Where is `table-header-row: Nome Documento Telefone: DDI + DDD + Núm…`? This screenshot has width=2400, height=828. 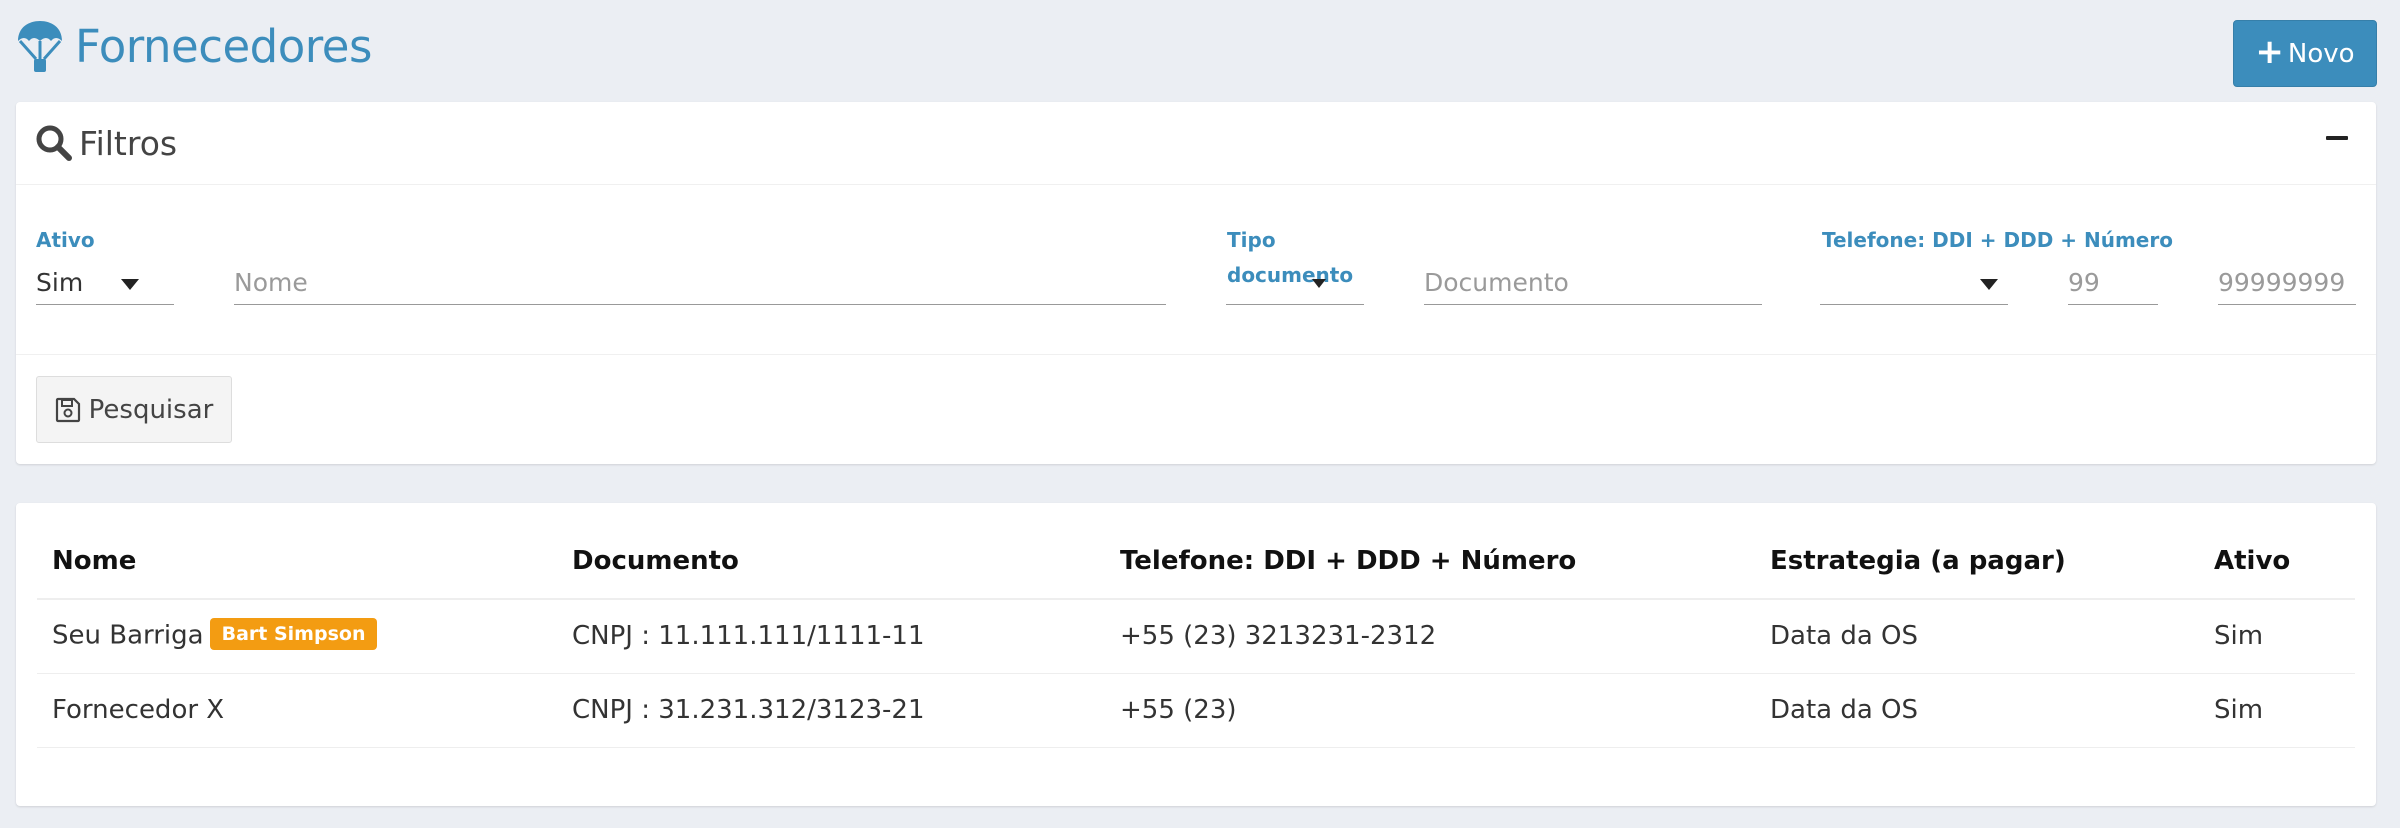
table-header-row: Nome Documento Telefone: DDI + DDD + Núm… is located at coordinates (1196, 561).